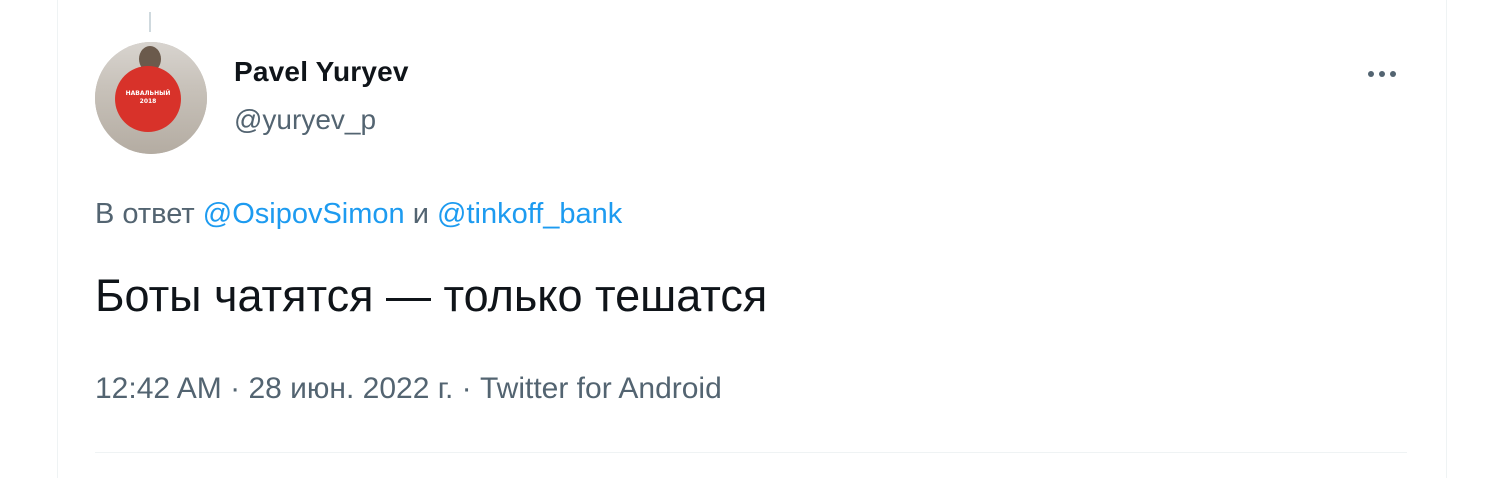 The width and height of the screenshot is (1500, 478). I want to click on avatar: НАВАЛЬНЫЙ 2018, so click(151, 98).